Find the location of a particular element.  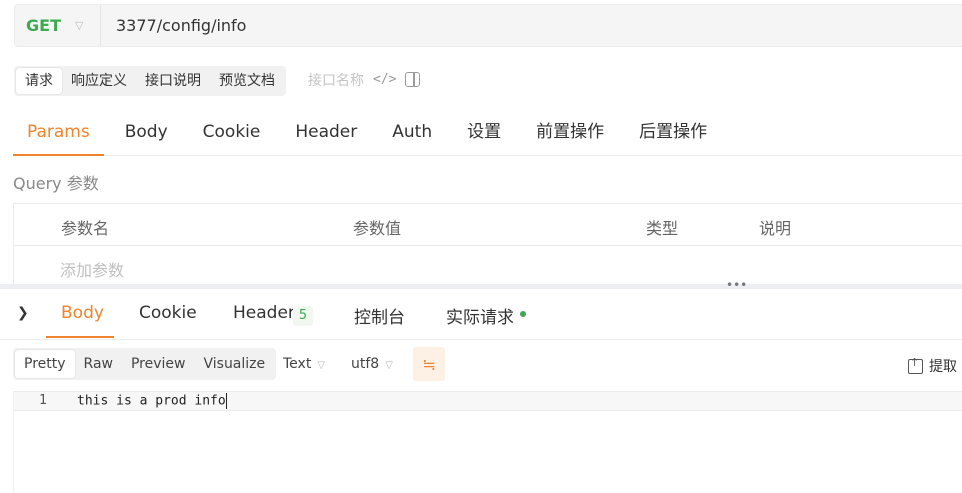

tab-settings: 设置 is located at coordinates (484, 132).